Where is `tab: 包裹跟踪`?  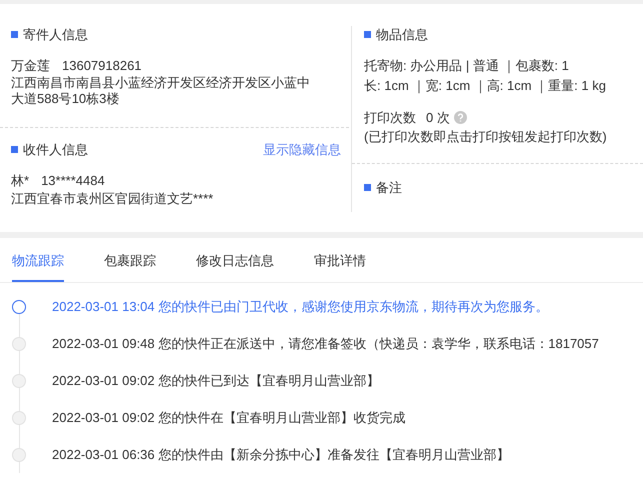 tab: 包裹跟踪 is located at coordinates (130, 265).